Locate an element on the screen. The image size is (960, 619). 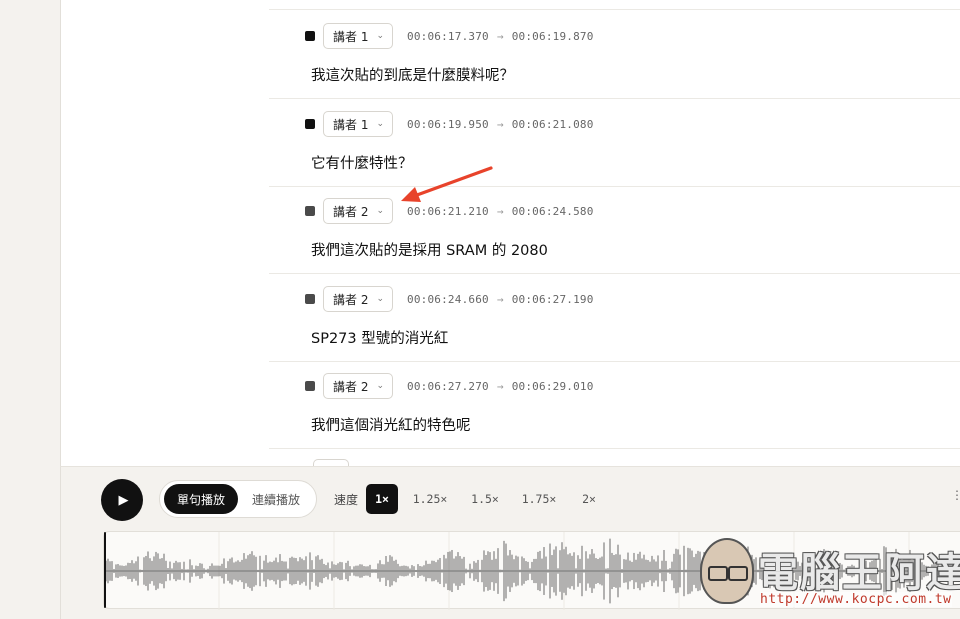
continuous-mode-button: 連續播放 is located at coordinates (276, 499).